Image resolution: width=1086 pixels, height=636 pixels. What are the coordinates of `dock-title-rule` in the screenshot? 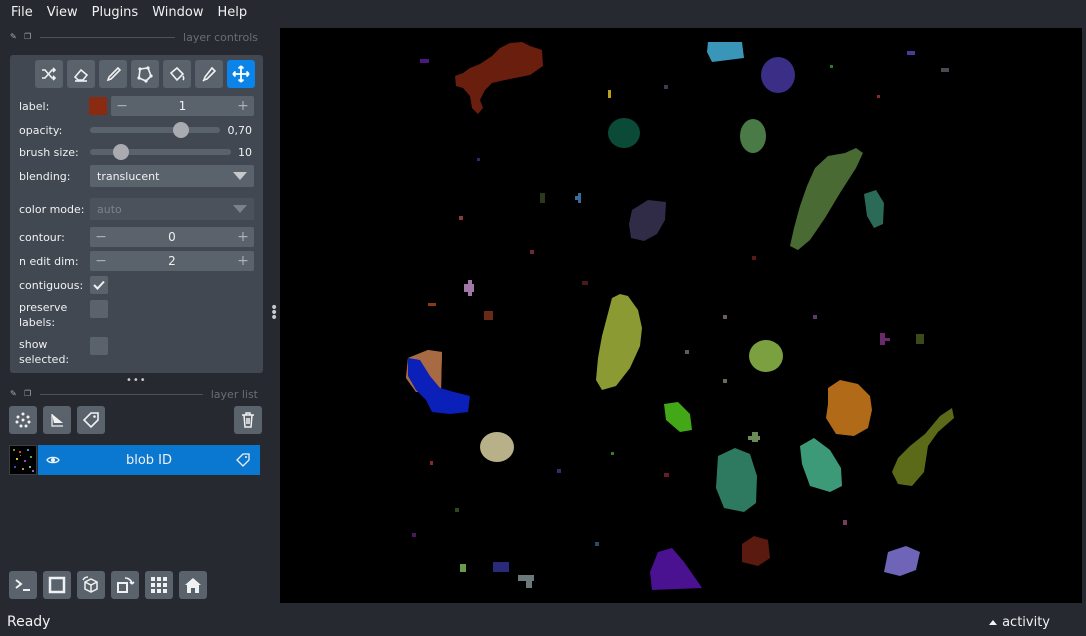 It's located at (121, 394).